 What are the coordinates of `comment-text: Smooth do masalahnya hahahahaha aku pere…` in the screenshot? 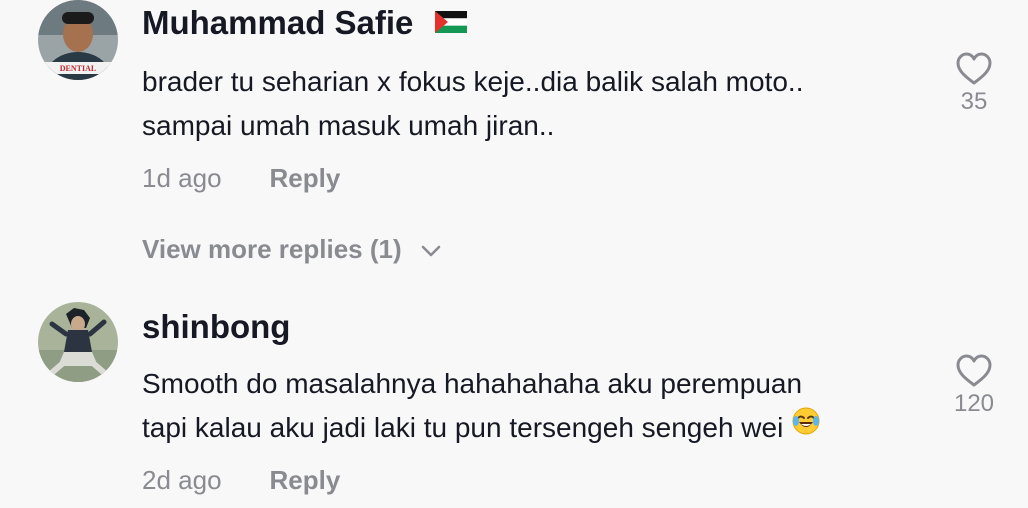 It's located at (481, 407).